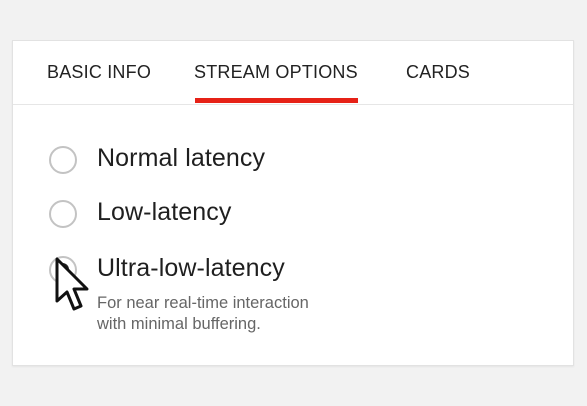 The height and width of the screenshot is (406, 587). What do you see at coordinates (191, 268) in the screenshot?
I see `latency-option-label: Ultra-low-latency` at bounding box center [191, 268].